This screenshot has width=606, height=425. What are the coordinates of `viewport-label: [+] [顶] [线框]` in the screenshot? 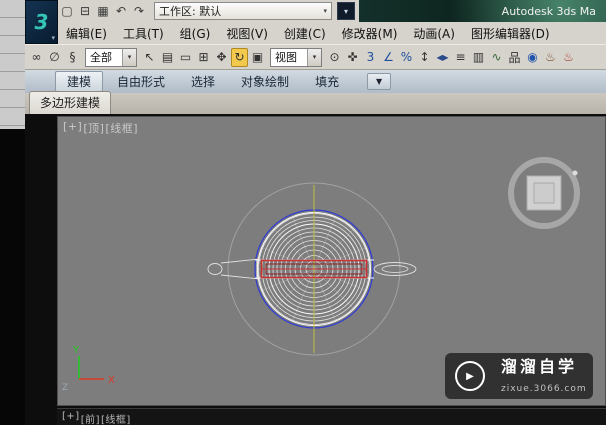 It's located at (100, 128).